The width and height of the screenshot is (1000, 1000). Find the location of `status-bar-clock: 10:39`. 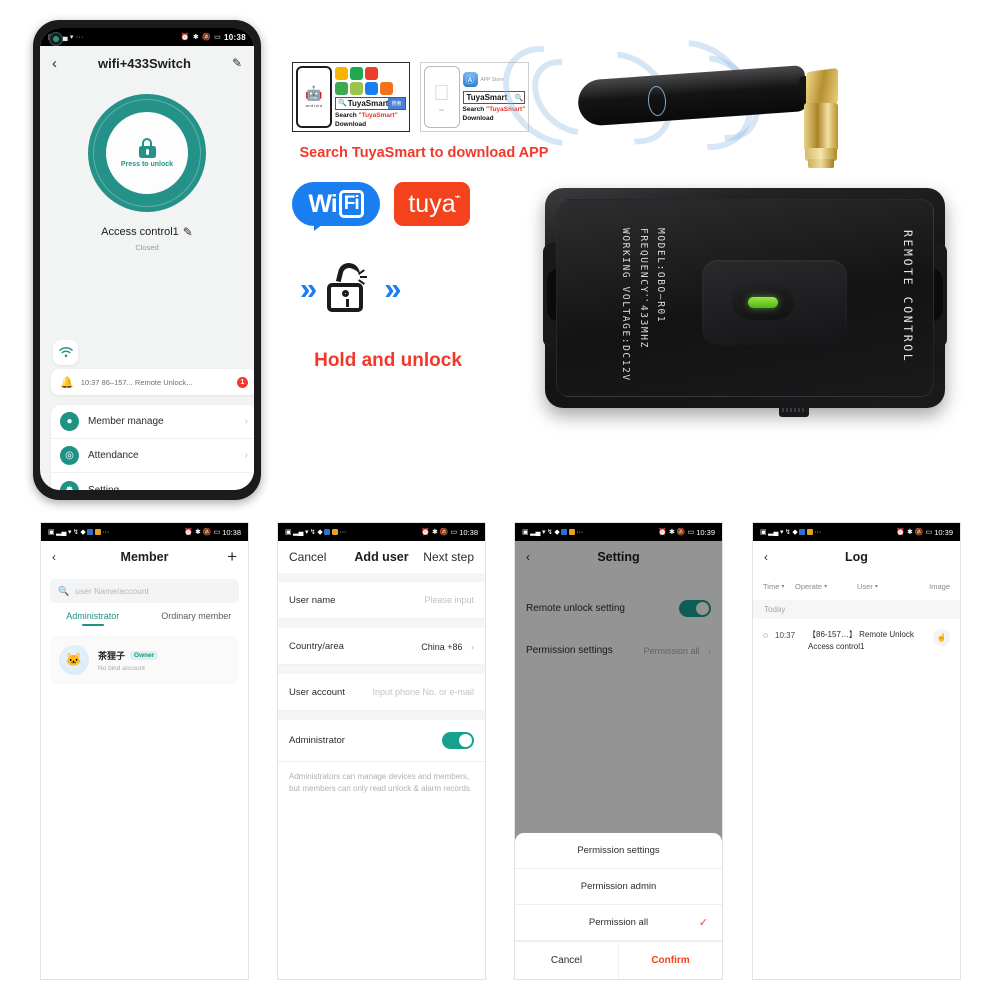

status-bar-clock: 10:39 is located at coordinates (943, 532).